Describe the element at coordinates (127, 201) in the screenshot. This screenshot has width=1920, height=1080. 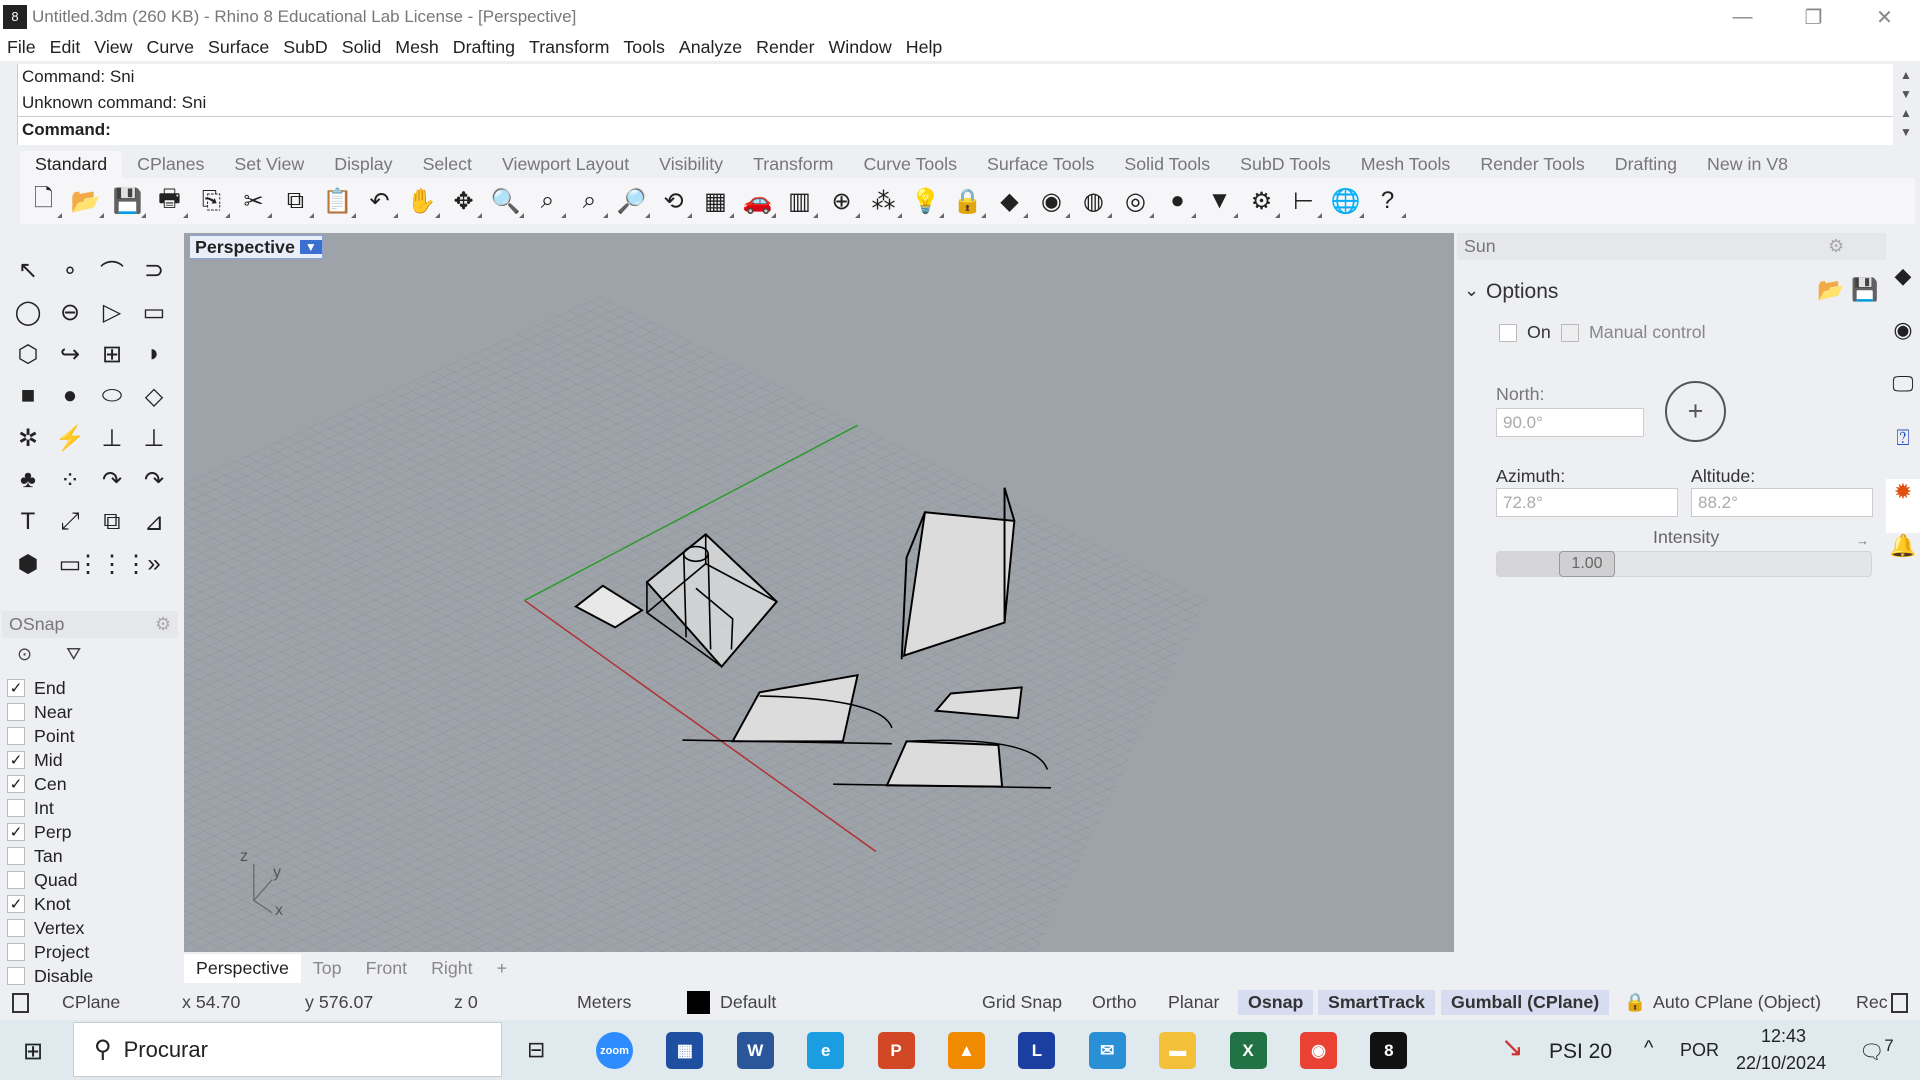
I see `save-icon: 💾` at that location.